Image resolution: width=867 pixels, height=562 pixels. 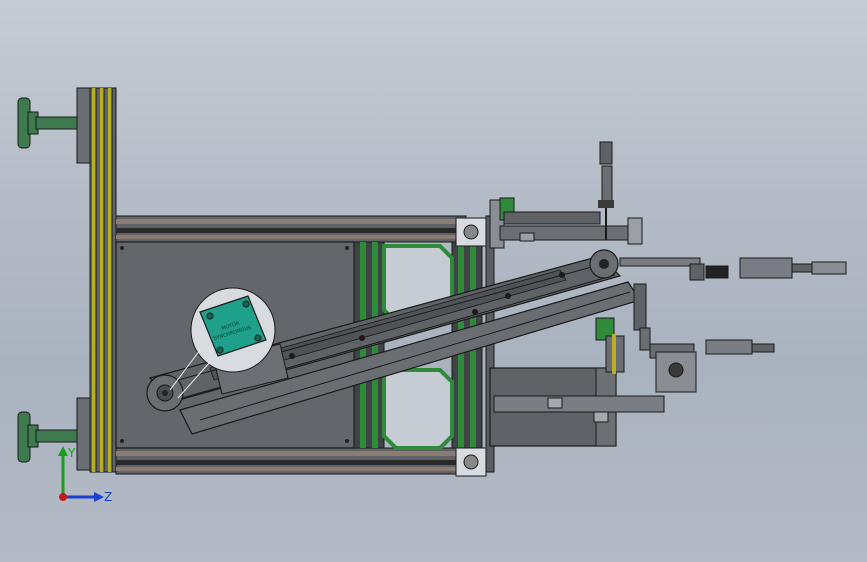 What do you see at coordinates (71, 453) in the screenshot?
I see `triad-y-label: Y` at bounding box center [71, 453].